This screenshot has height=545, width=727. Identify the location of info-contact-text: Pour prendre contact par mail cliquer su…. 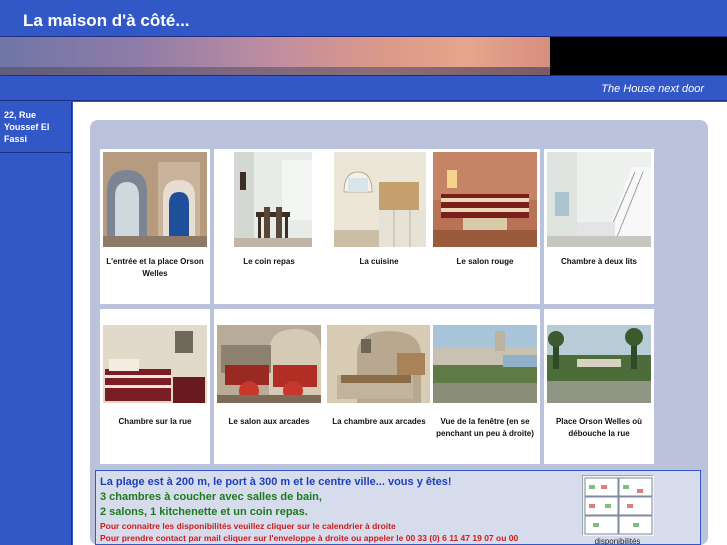
(309, 538).